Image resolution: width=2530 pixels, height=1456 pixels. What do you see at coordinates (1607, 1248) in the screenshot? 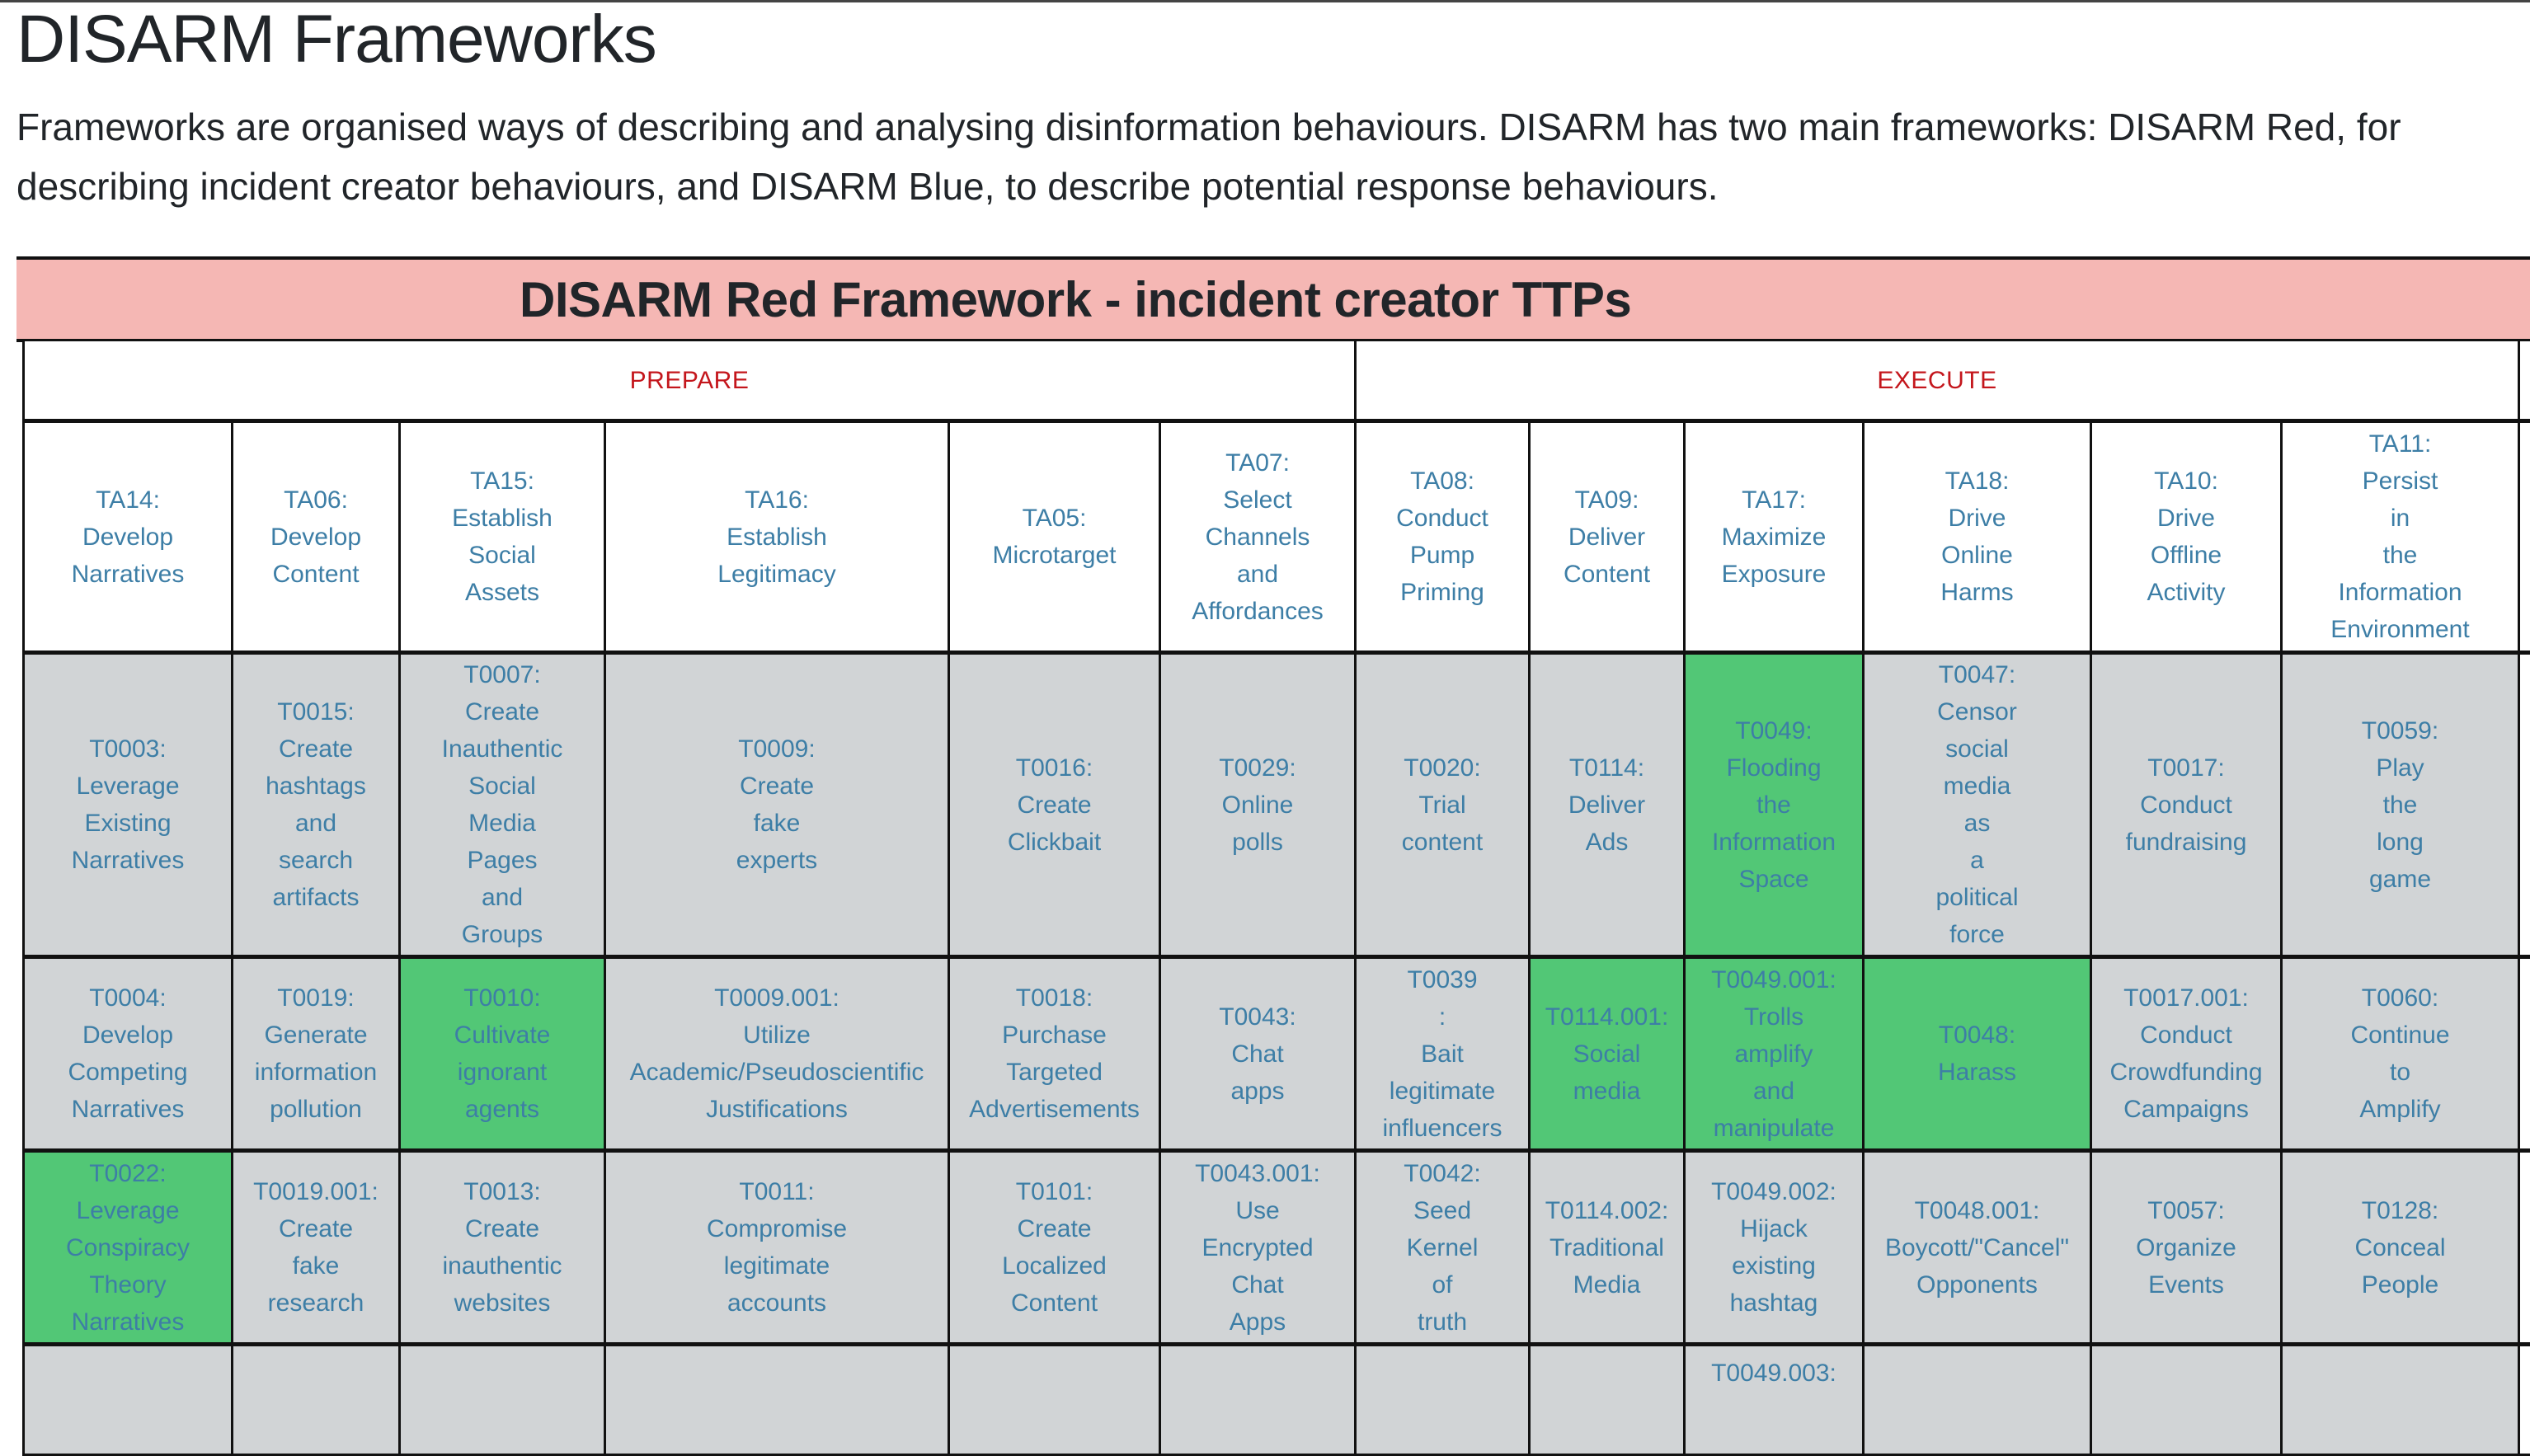
I see `technique-cell: T0114.002: Traditional Media` at bounding box center [1607, 1248].